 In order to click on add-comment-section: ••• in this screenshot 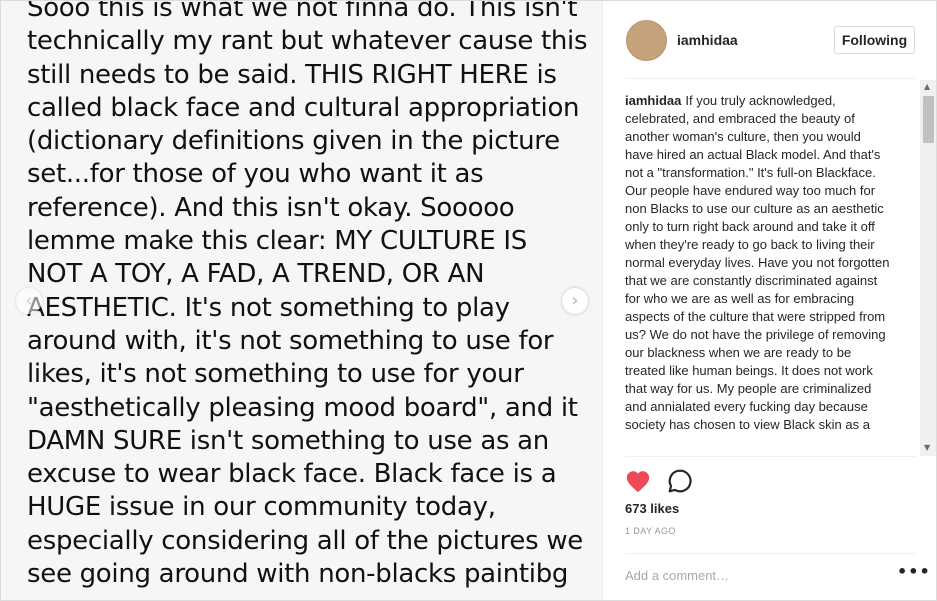, I will do `click(777, 576)`.